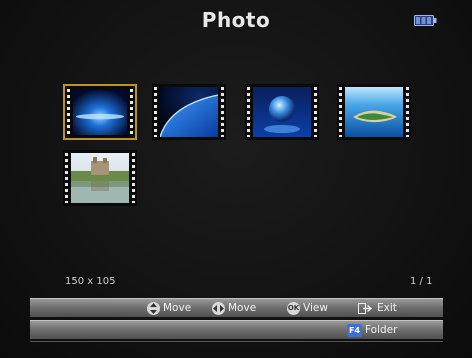 Image resolution: width=472 pixels, height=358 pixels. I want to click on globe-image, so click(282, 112).